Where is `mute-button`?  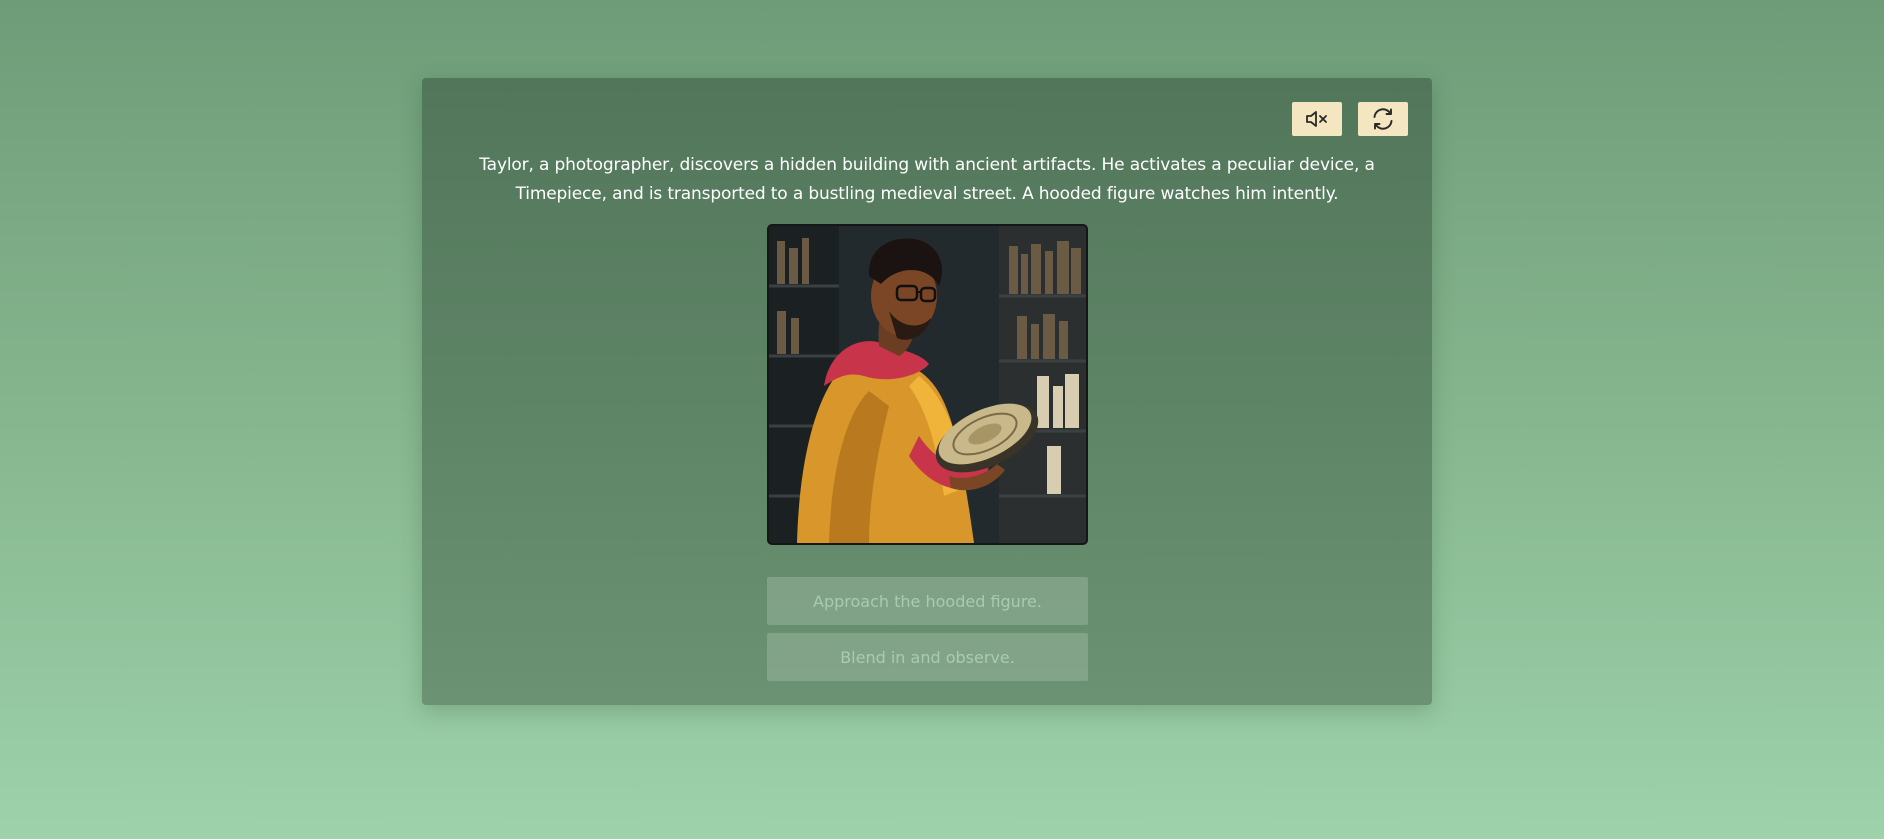
mute-button is located at coordinates (1317, 119).